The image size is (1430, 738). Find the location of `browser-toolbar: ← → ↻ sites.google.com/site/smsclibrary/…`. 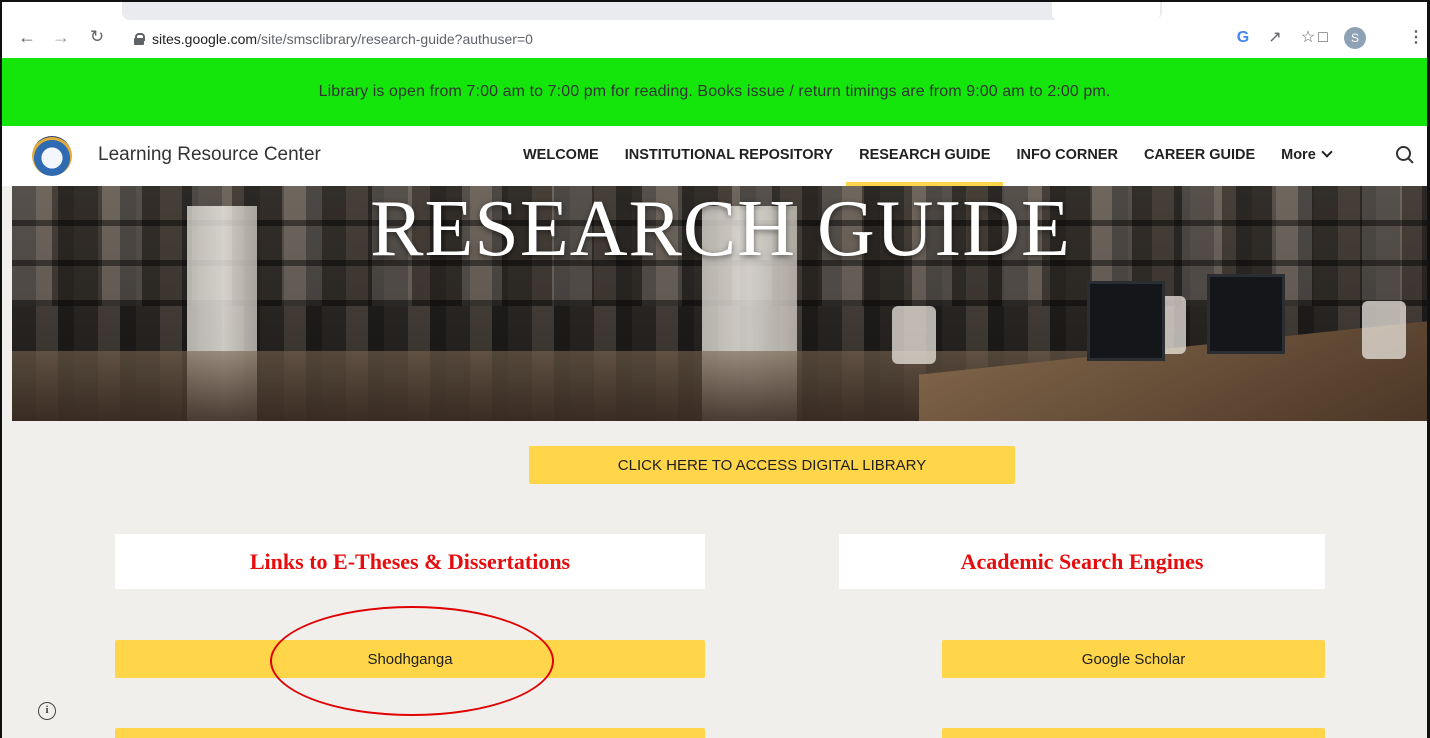

browser-toolbar: ← → ↻ sites.google.com/site/smsclibrary/… is located at coordinates (714, 30).